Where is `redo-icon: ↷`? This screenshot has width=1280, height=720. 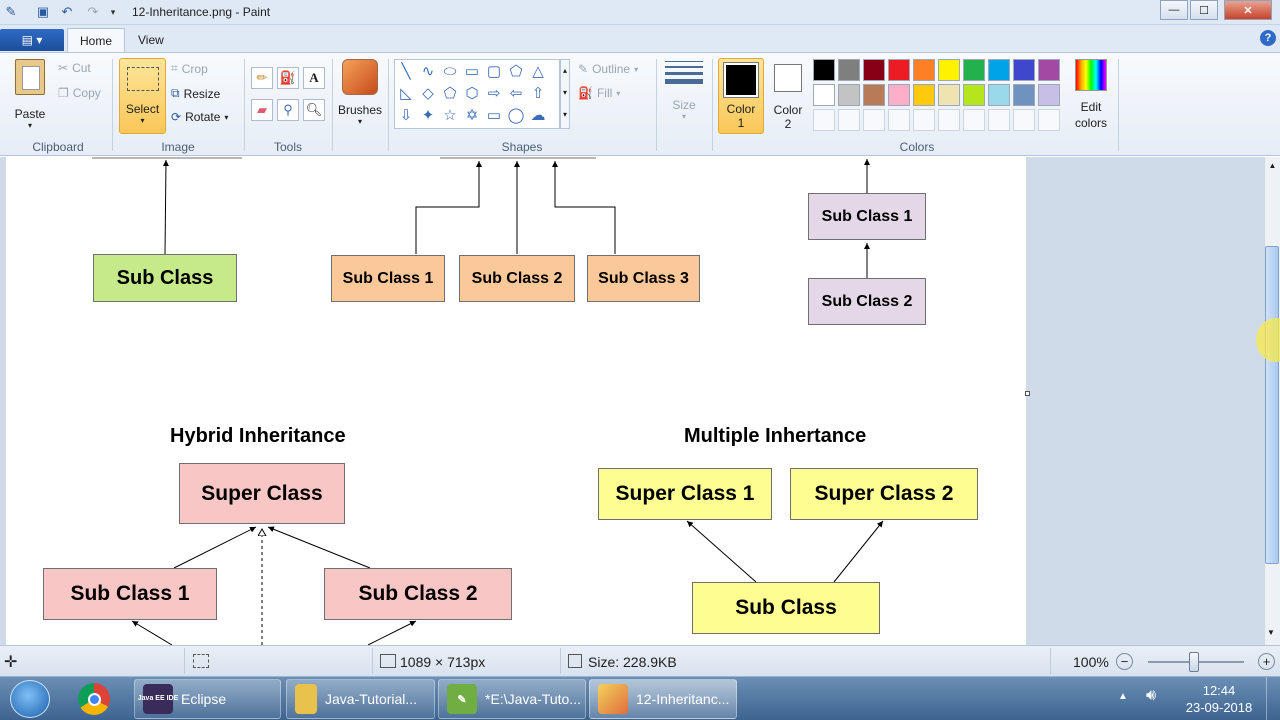
redo-icon: ↷ is located at coordinates (93, 12).